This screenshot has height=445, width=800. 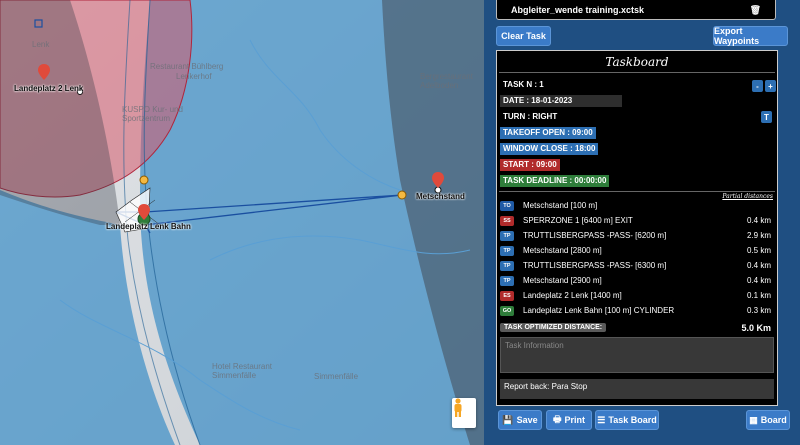 What do you see at coordinates (560, 205) in the screenshot?
I see `waypoint-name: Metschstand [100 m]` at bounding box center [560, 205].